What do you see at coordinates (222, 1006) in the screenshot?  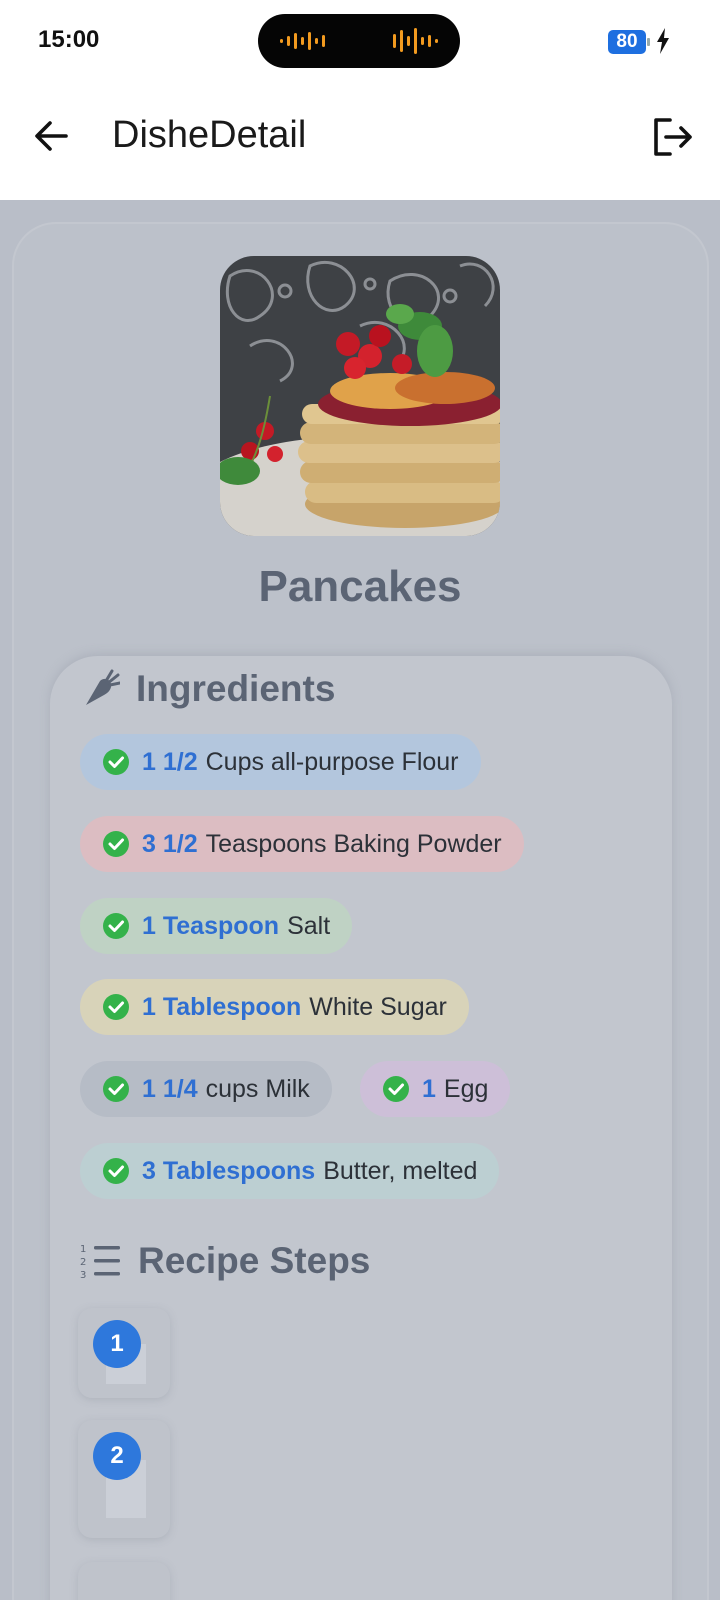 I see `ingredient-quantity: 1 Tablespoon` at bounding box center [222, 1006].